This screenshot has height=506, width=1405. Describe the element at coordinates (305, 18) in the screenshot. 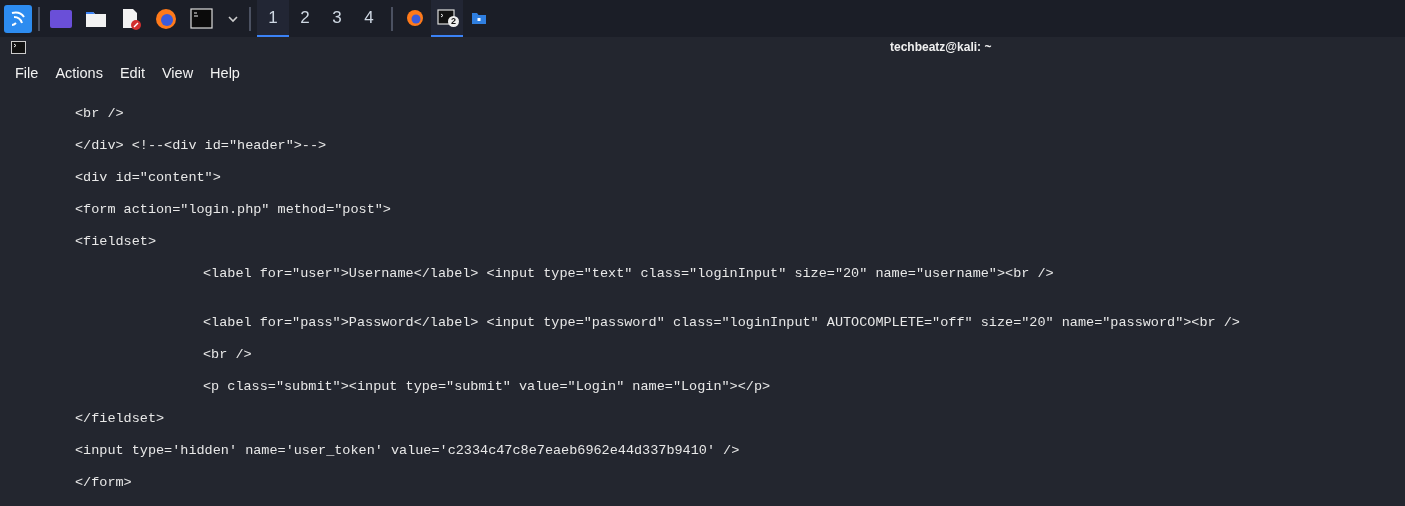

I see `workspace-button: 2` at that location.